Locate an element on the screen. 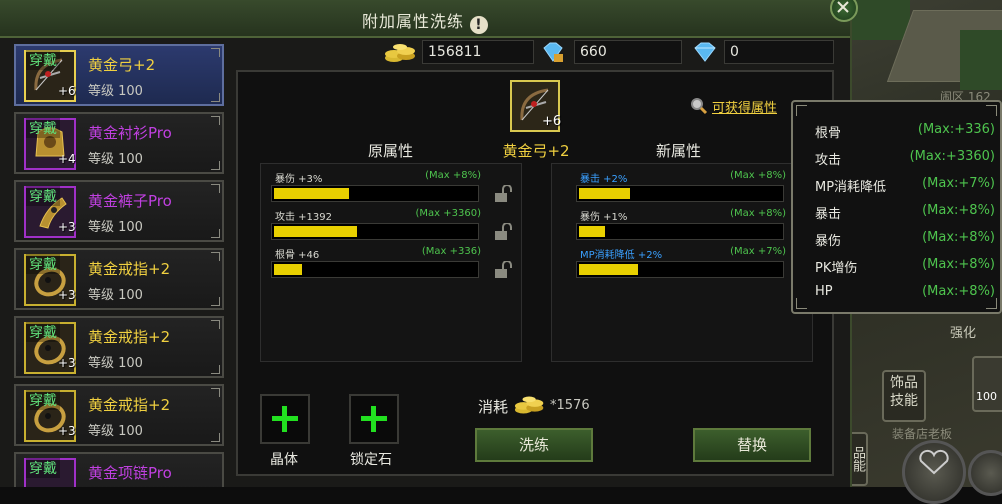 Image resolution: width=1002 pixels, height=504 pixels. window-title: 附加属性洗练! is located at coordinates (425, 21).